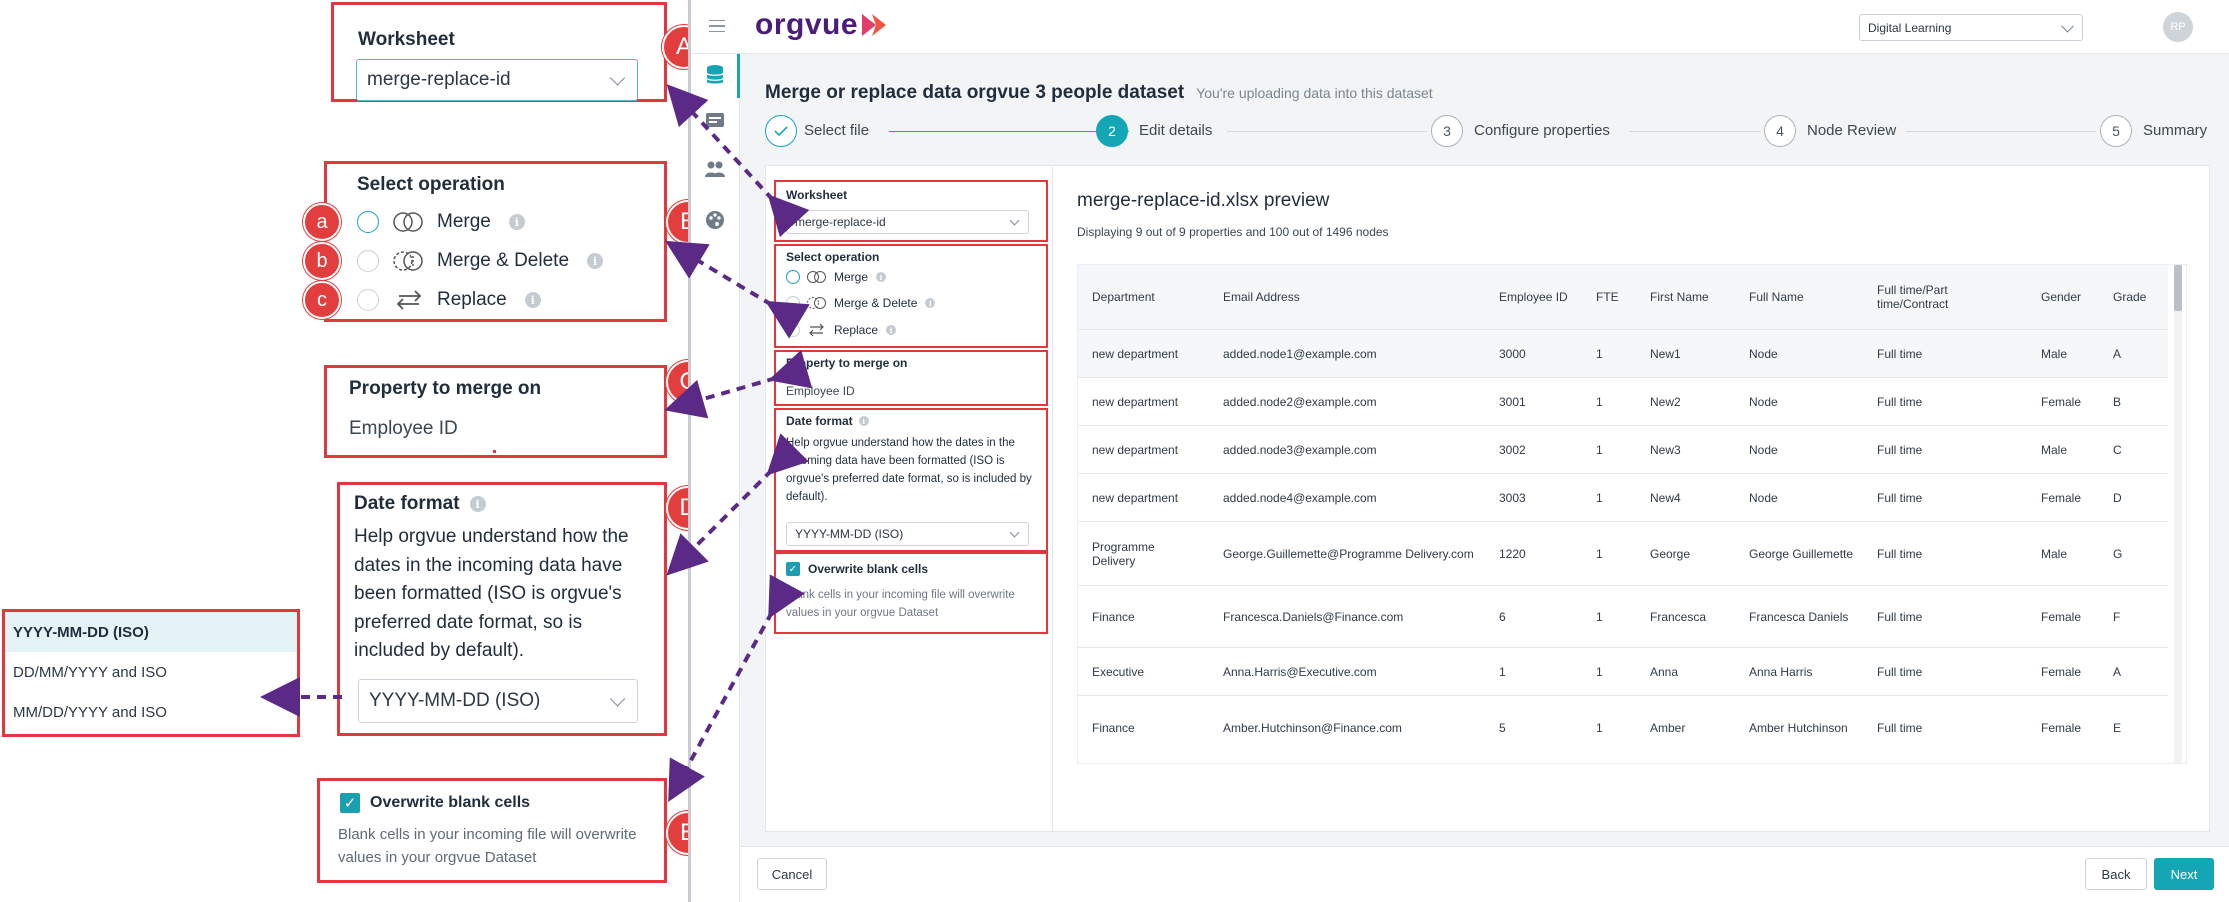 The image size is (2229, 902). Describe the element at coordinates (737, 289) in the screenshot. I see `arrow-b` at that location.